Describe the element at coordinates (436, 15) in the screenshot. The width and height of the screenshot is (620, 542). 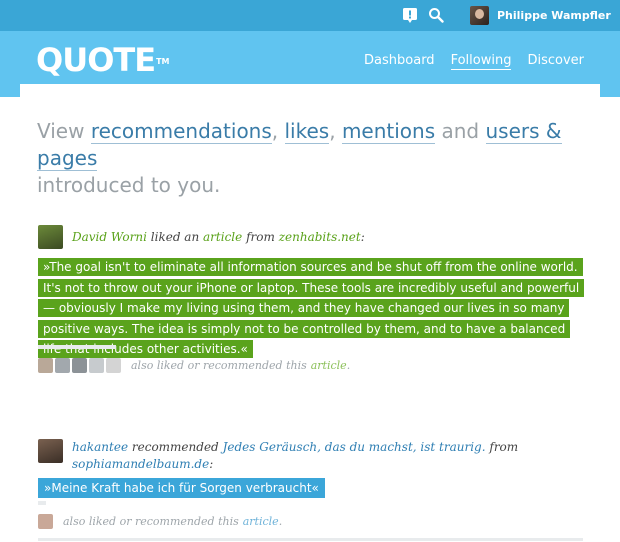
I see `search-icon` at that location.